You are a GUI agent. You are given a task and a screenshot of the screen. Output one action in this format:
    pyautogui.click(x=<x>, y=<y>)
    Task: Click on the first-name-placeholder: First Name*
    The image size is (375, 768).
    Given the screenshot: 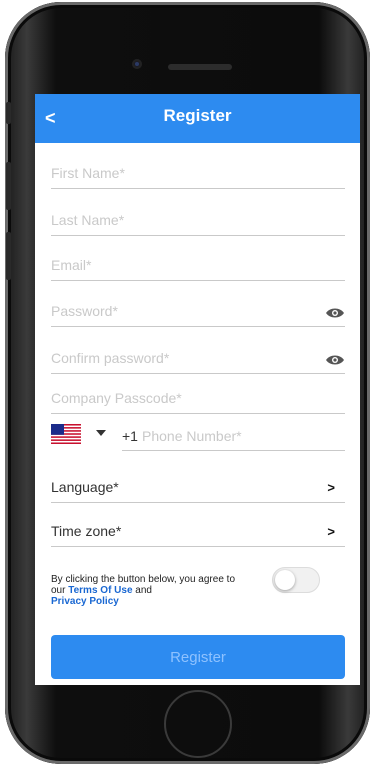 What is the action you would take?
    pyautogui.click(x=88, y=173)
    